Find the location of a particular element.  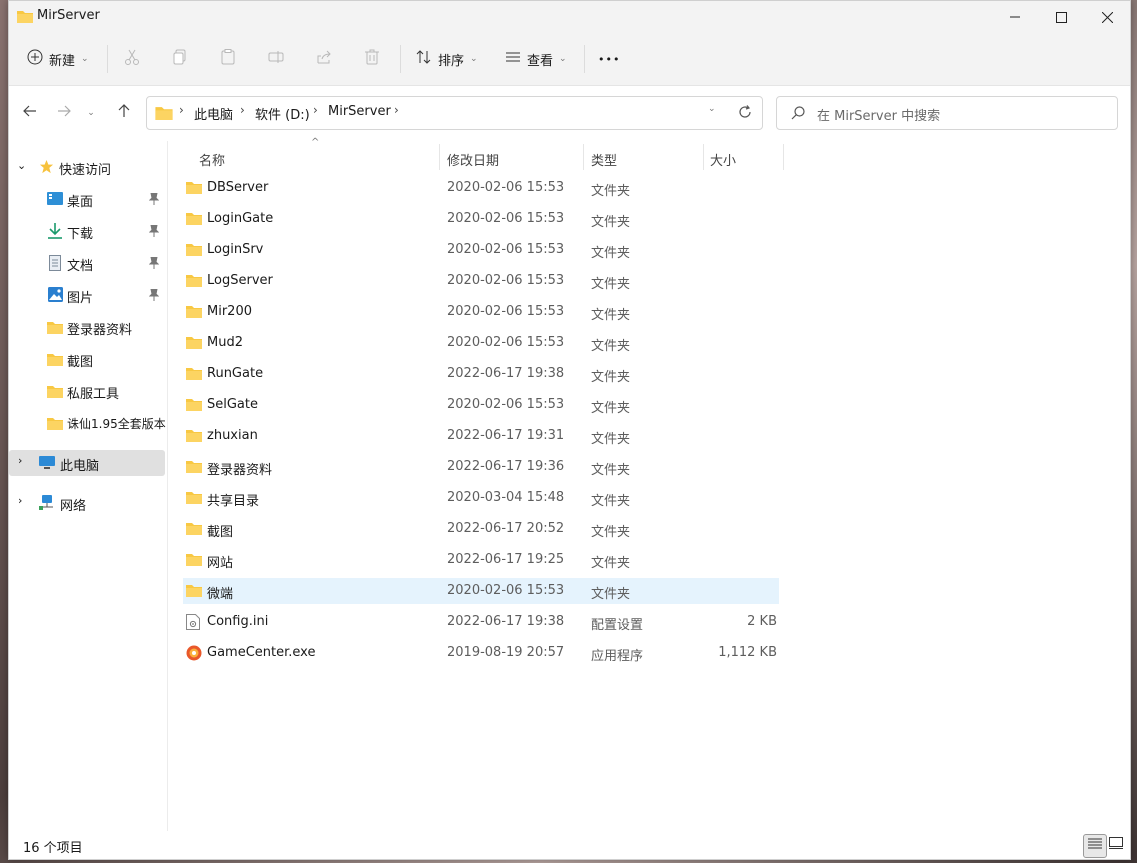

file-row: Mir200 2020-02-06 15:53 文件夹 is located at coordinates (481, 312).